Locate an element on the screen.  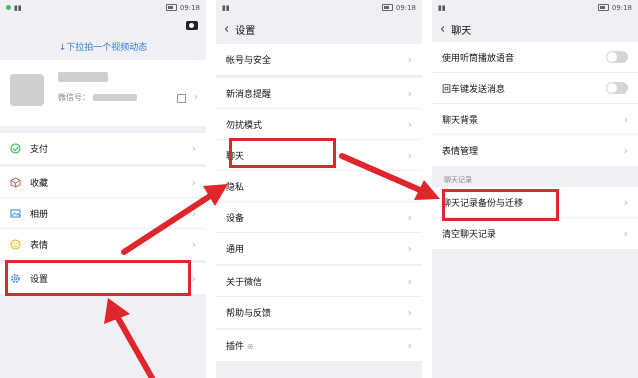
qr-code-icon is located at coordinates (181, 98).